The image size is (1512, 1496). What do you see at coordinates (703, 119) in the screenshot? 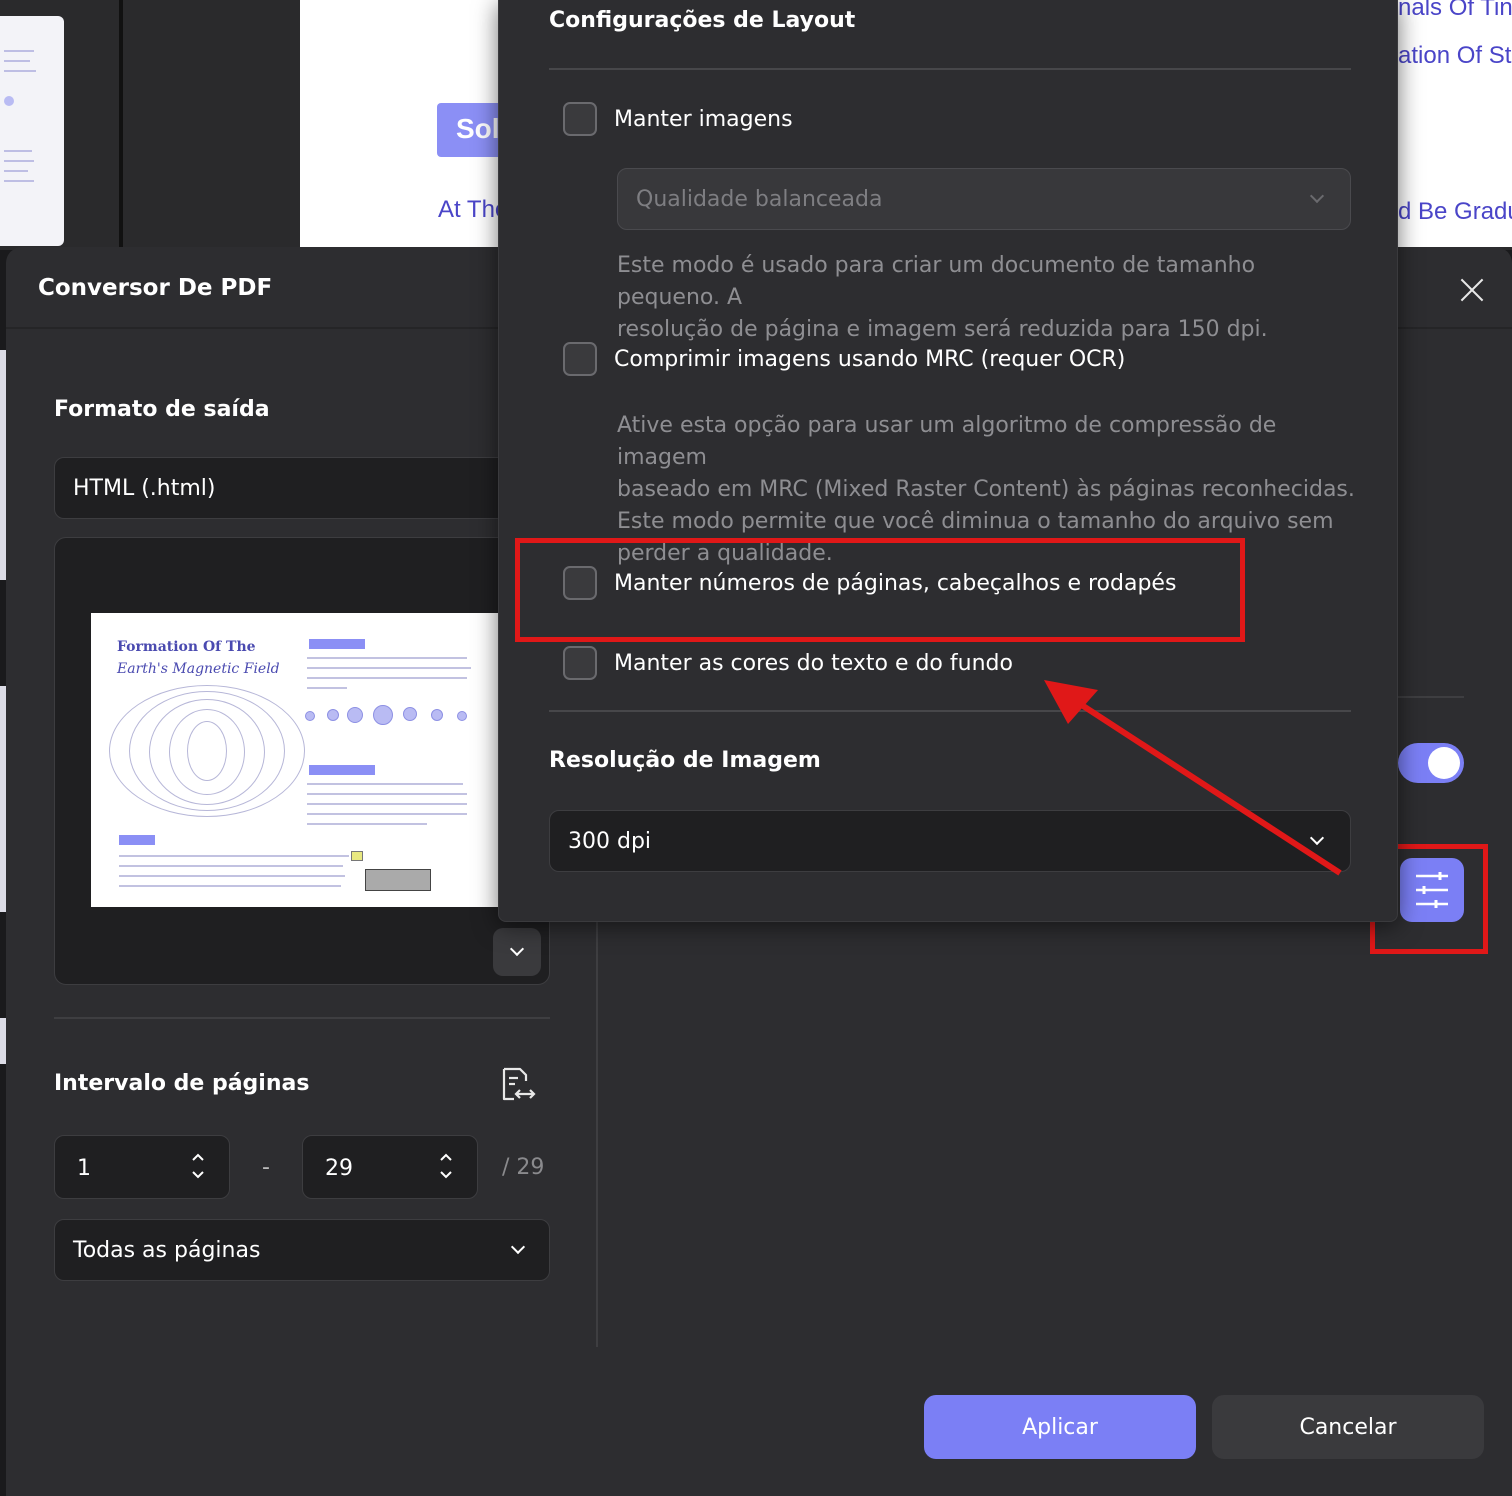
I see `keep-images-label: Manter imagens` at bounding box center [703, 119].